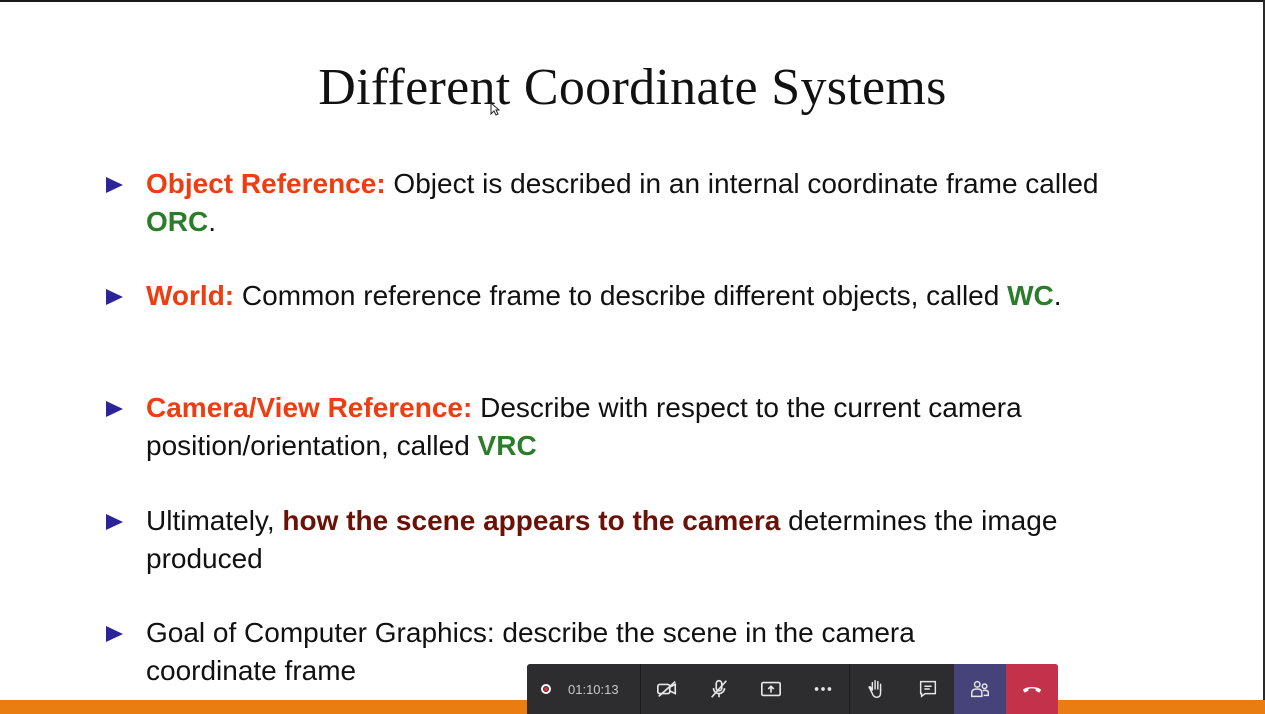 This screenshot has height=714, width=1265. I want to click on participants-button, so click(980, 689).